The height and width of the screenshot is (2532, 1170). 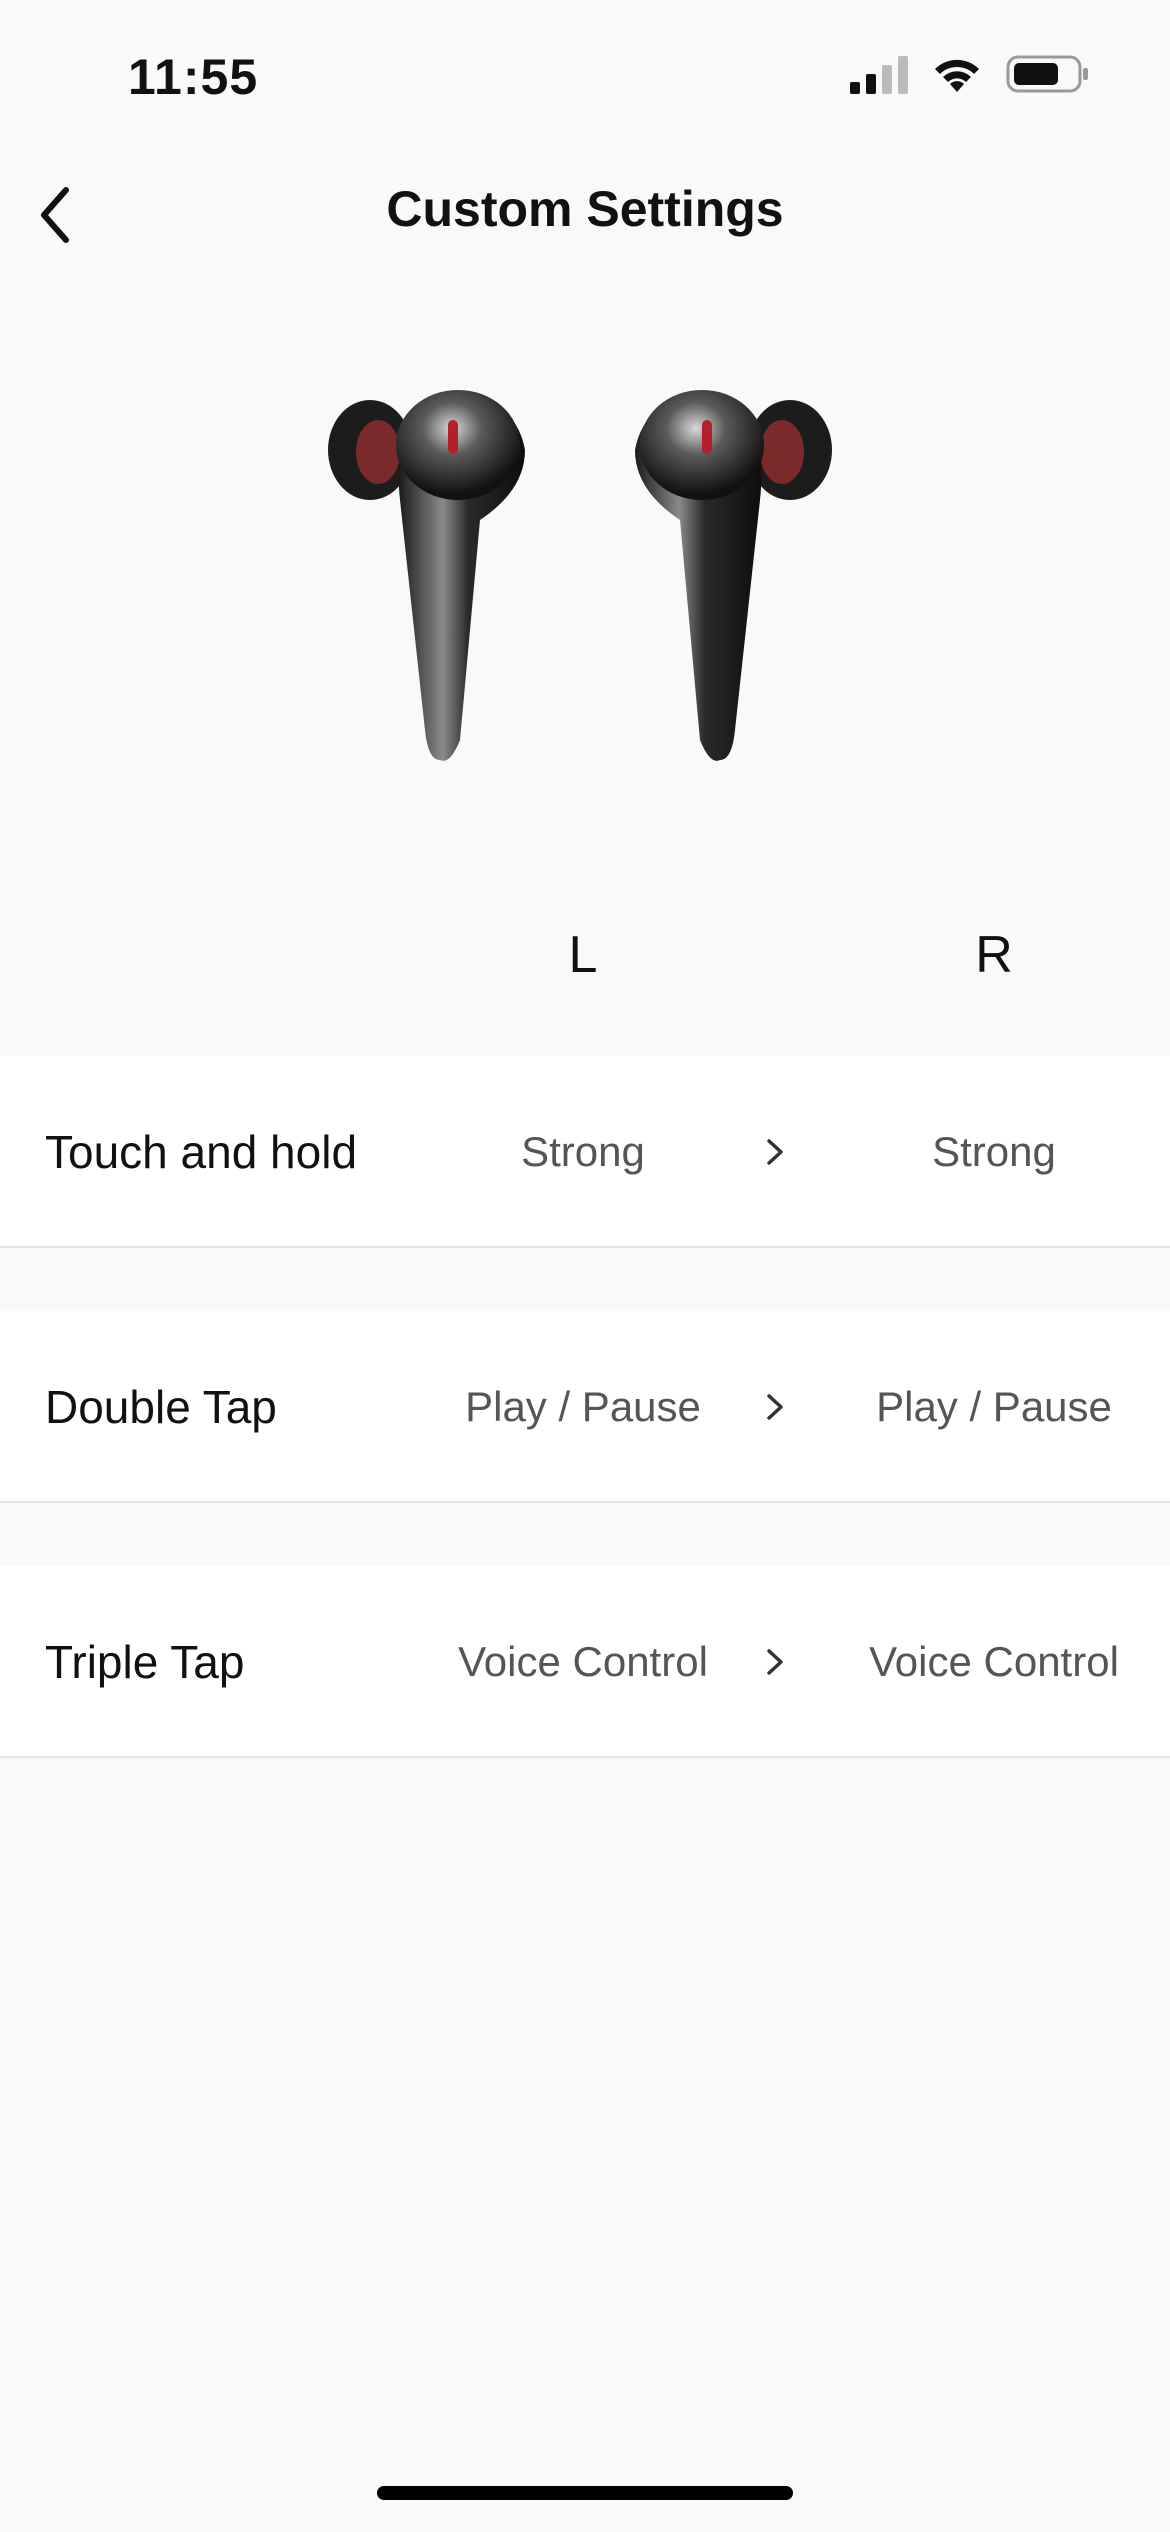 What do you see at coordinates (145, 1662) in the screenshot?
I see `setting-label: Triple Tap` at bounding box center [145, 1662].